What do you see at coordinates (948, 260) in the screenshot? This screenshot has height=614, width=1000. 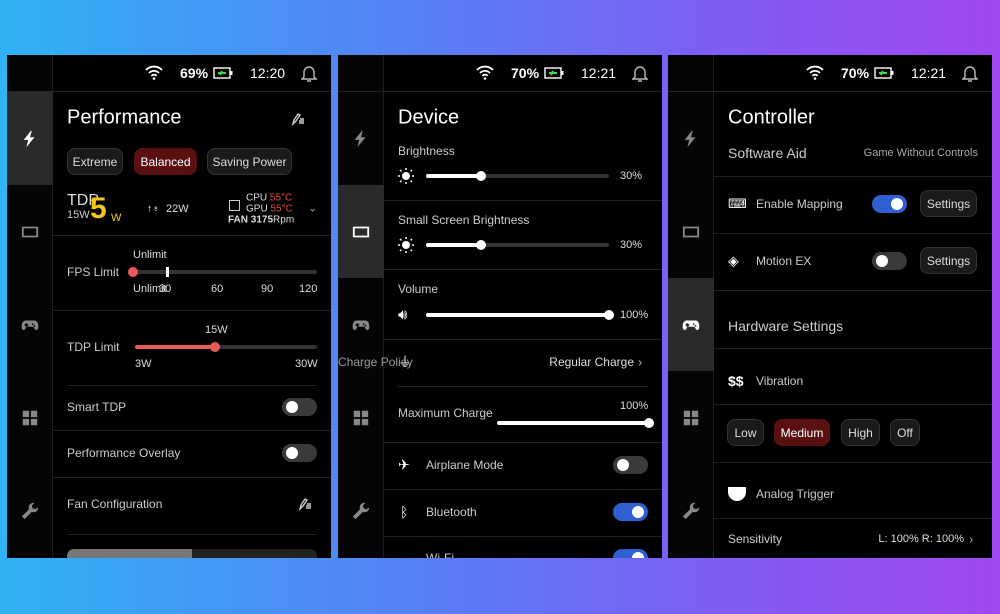 I see `motion-settings-button: Settings` at bounding box center [948, 260].